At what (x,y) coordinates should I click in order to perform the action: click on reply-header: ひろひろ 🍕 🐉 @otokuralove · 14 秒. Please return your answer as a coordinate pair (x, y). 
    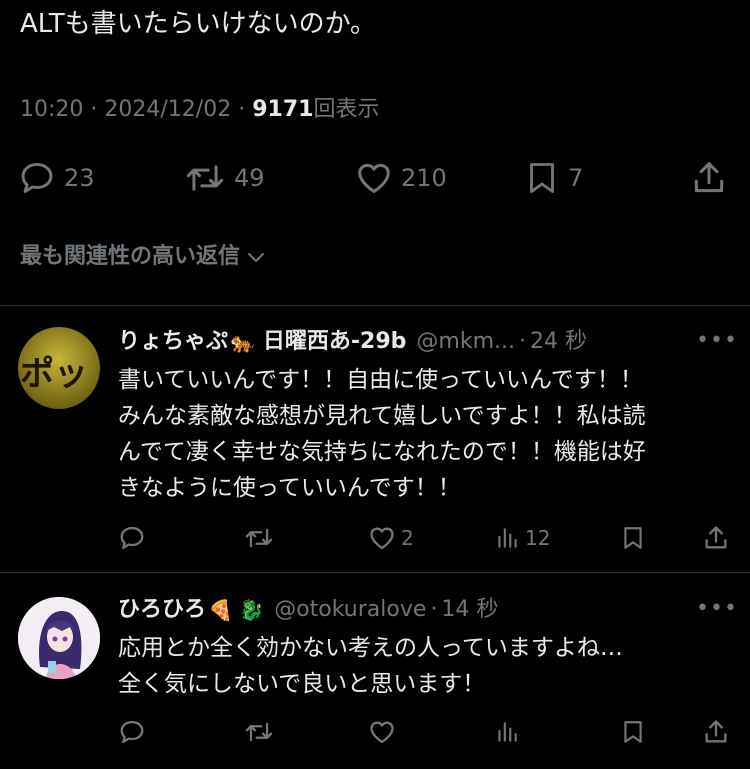
    Looking at the image, I should click on (308, 610).